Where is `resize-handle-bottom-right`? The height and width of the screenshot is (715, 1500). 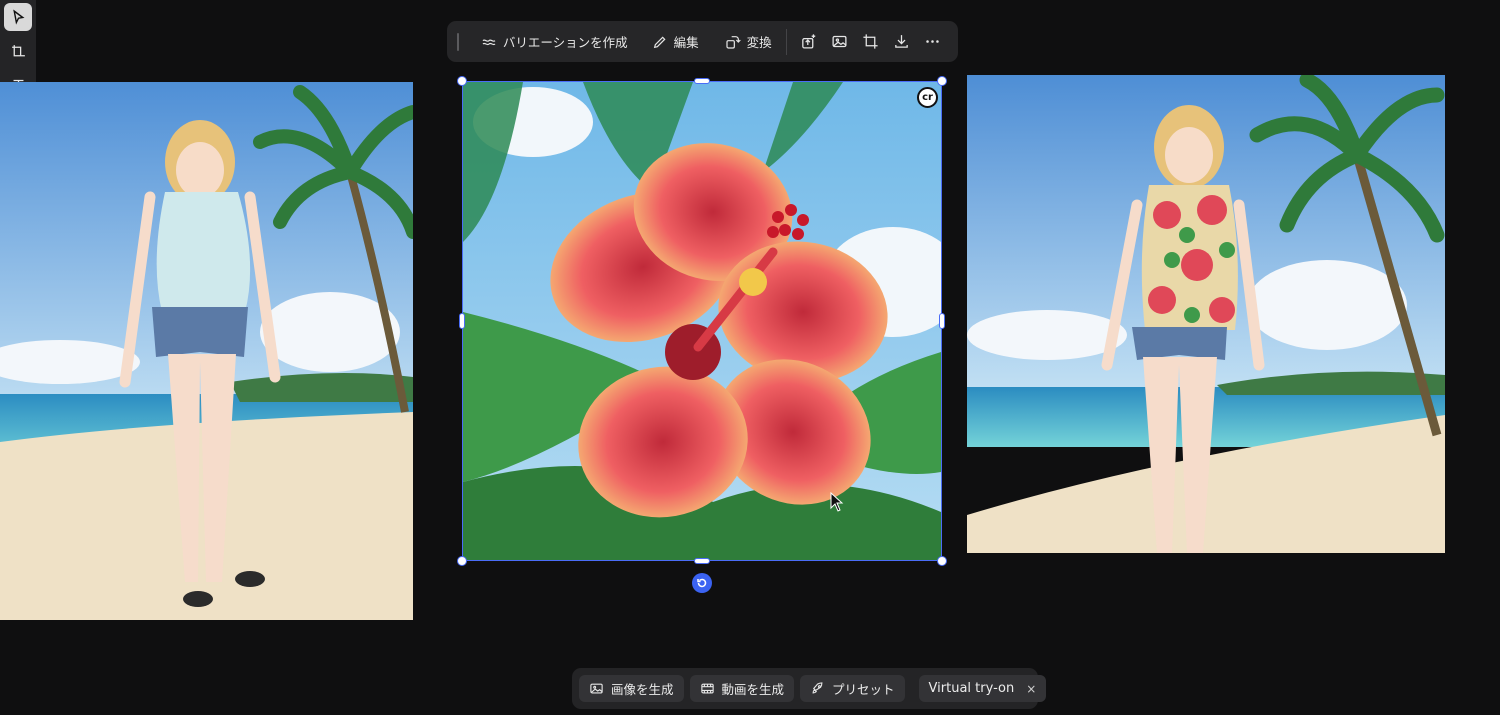 resize-handle-bottom-right is located at coordinates (942, 561).